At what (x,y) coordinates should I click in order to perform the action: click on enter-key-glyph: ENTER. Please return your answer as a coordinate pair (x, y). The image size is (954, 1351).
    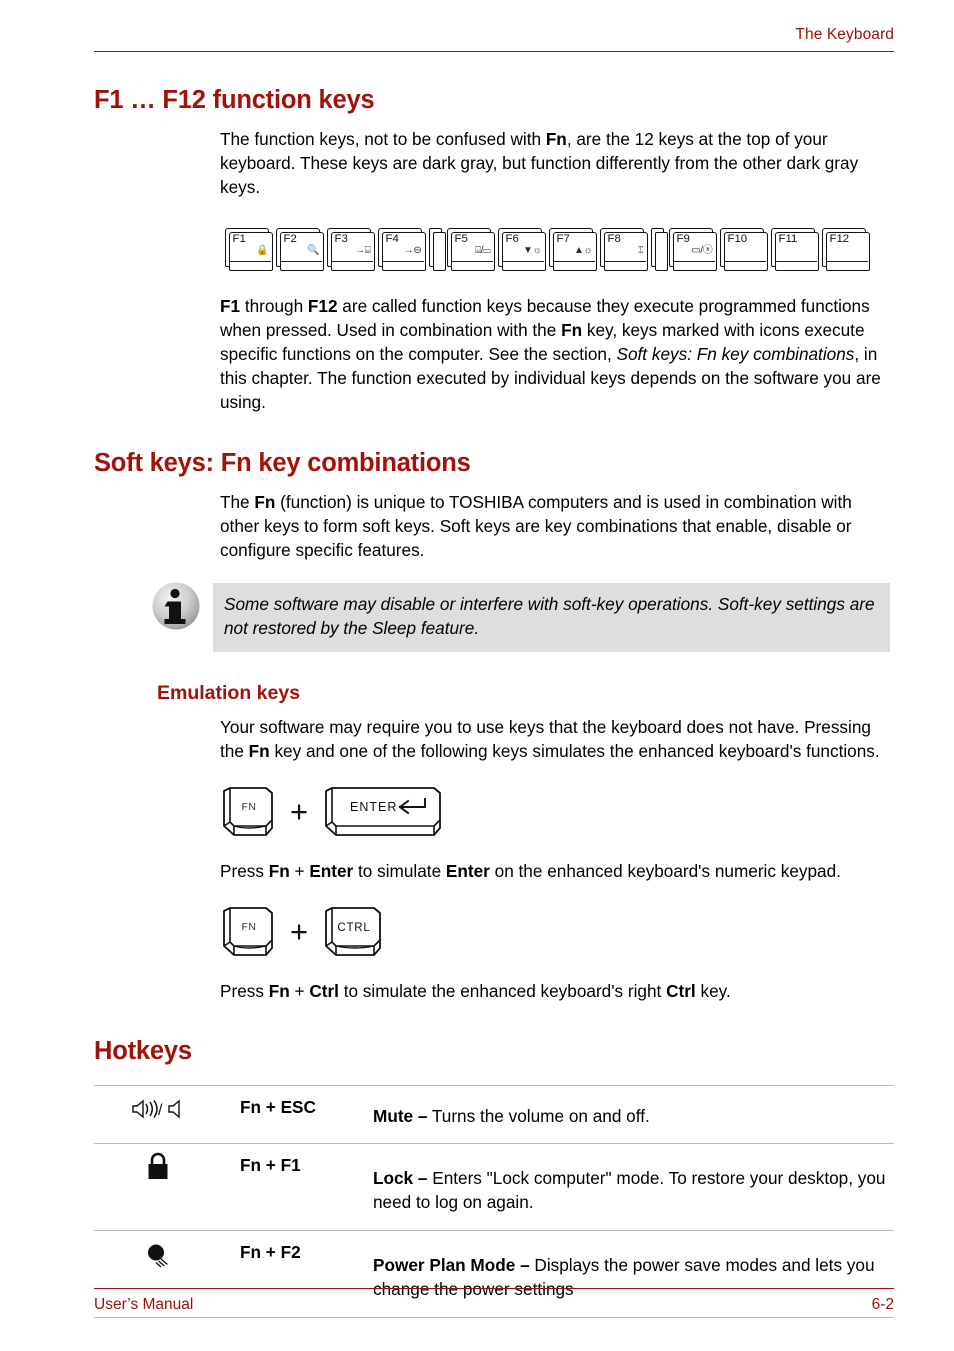
    Looking at the image, I should click on (383, 813).